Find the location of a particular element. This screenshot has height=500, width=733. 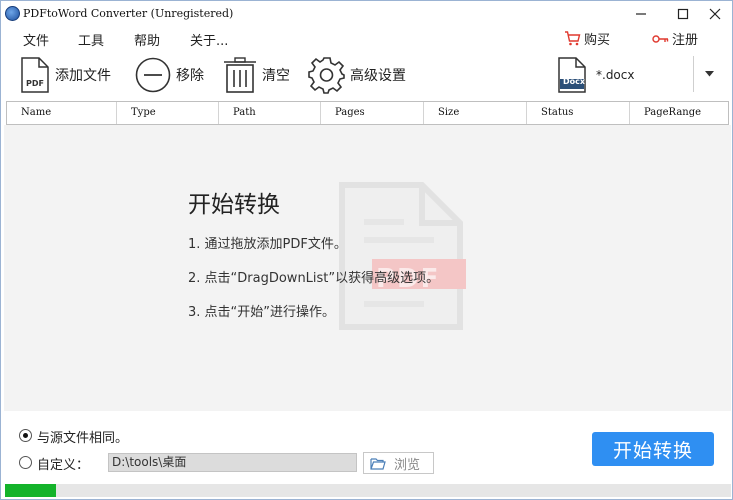

window-title: PDFtoWord Converter (Unregistered) is located at coordinates (128, 13).